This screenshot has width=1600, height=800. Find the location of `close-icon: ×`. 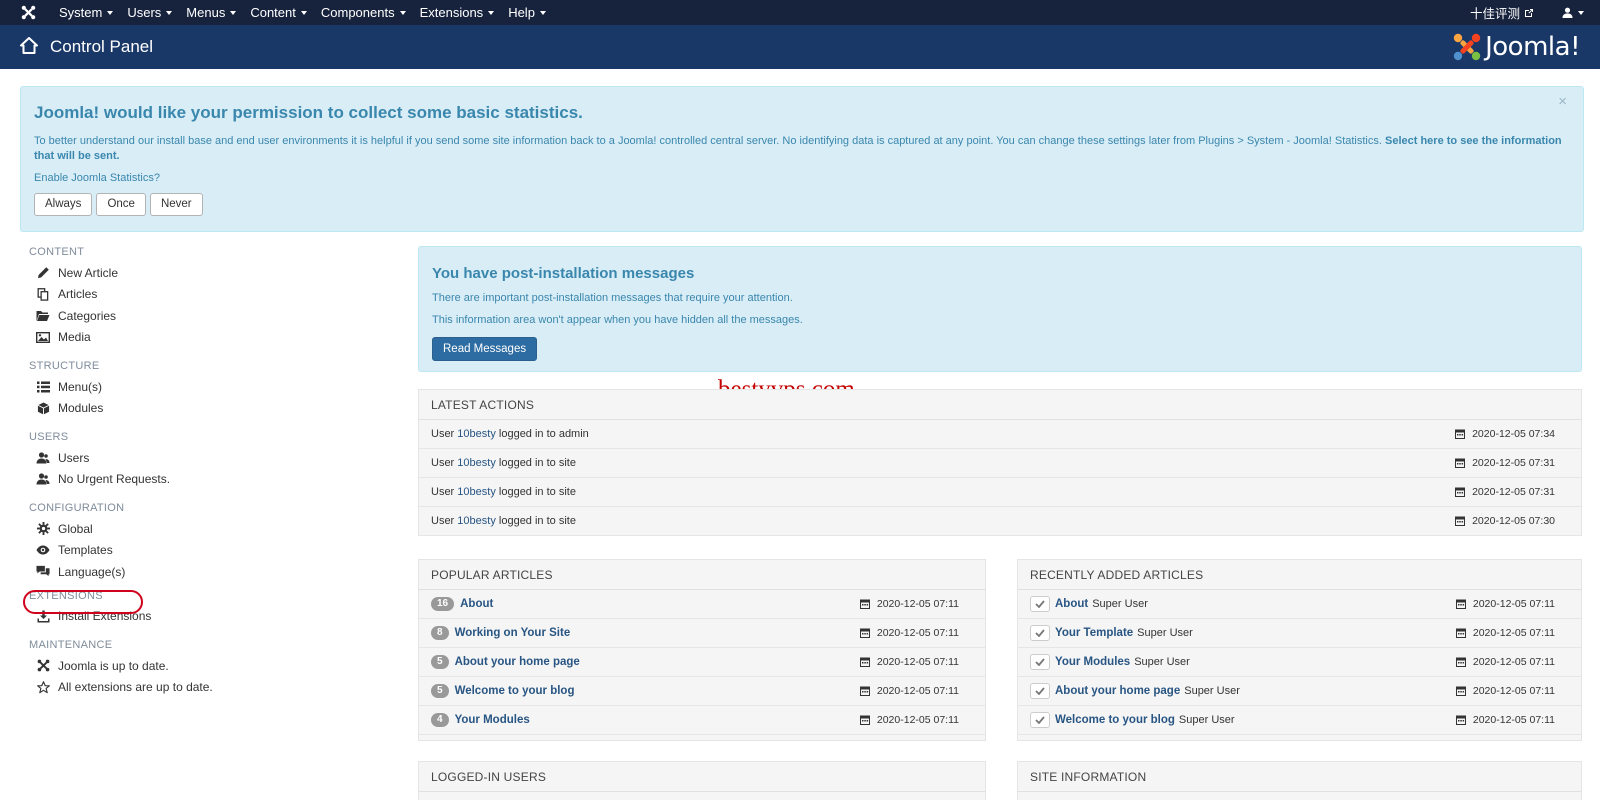

close-icon: × is located at coordinates (1562, 101).